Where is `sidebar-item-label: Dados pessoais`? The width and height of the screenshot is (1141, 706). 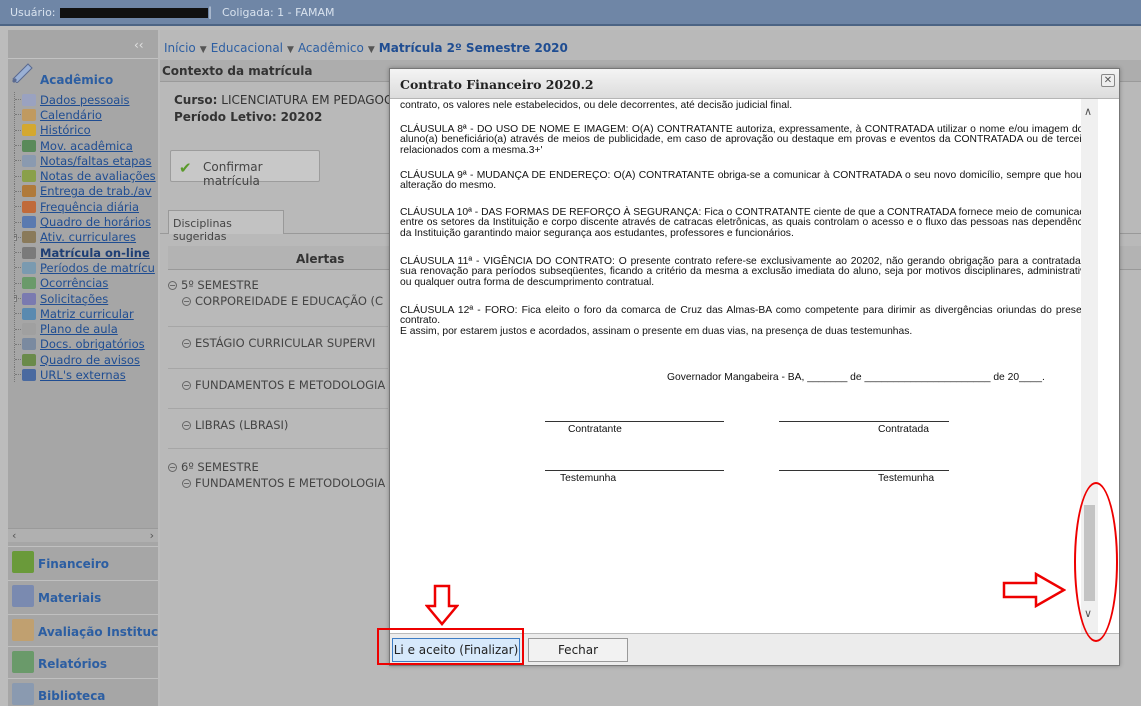 sidebar-item-label: Dados pessoais is located at coordinates (85, 99).